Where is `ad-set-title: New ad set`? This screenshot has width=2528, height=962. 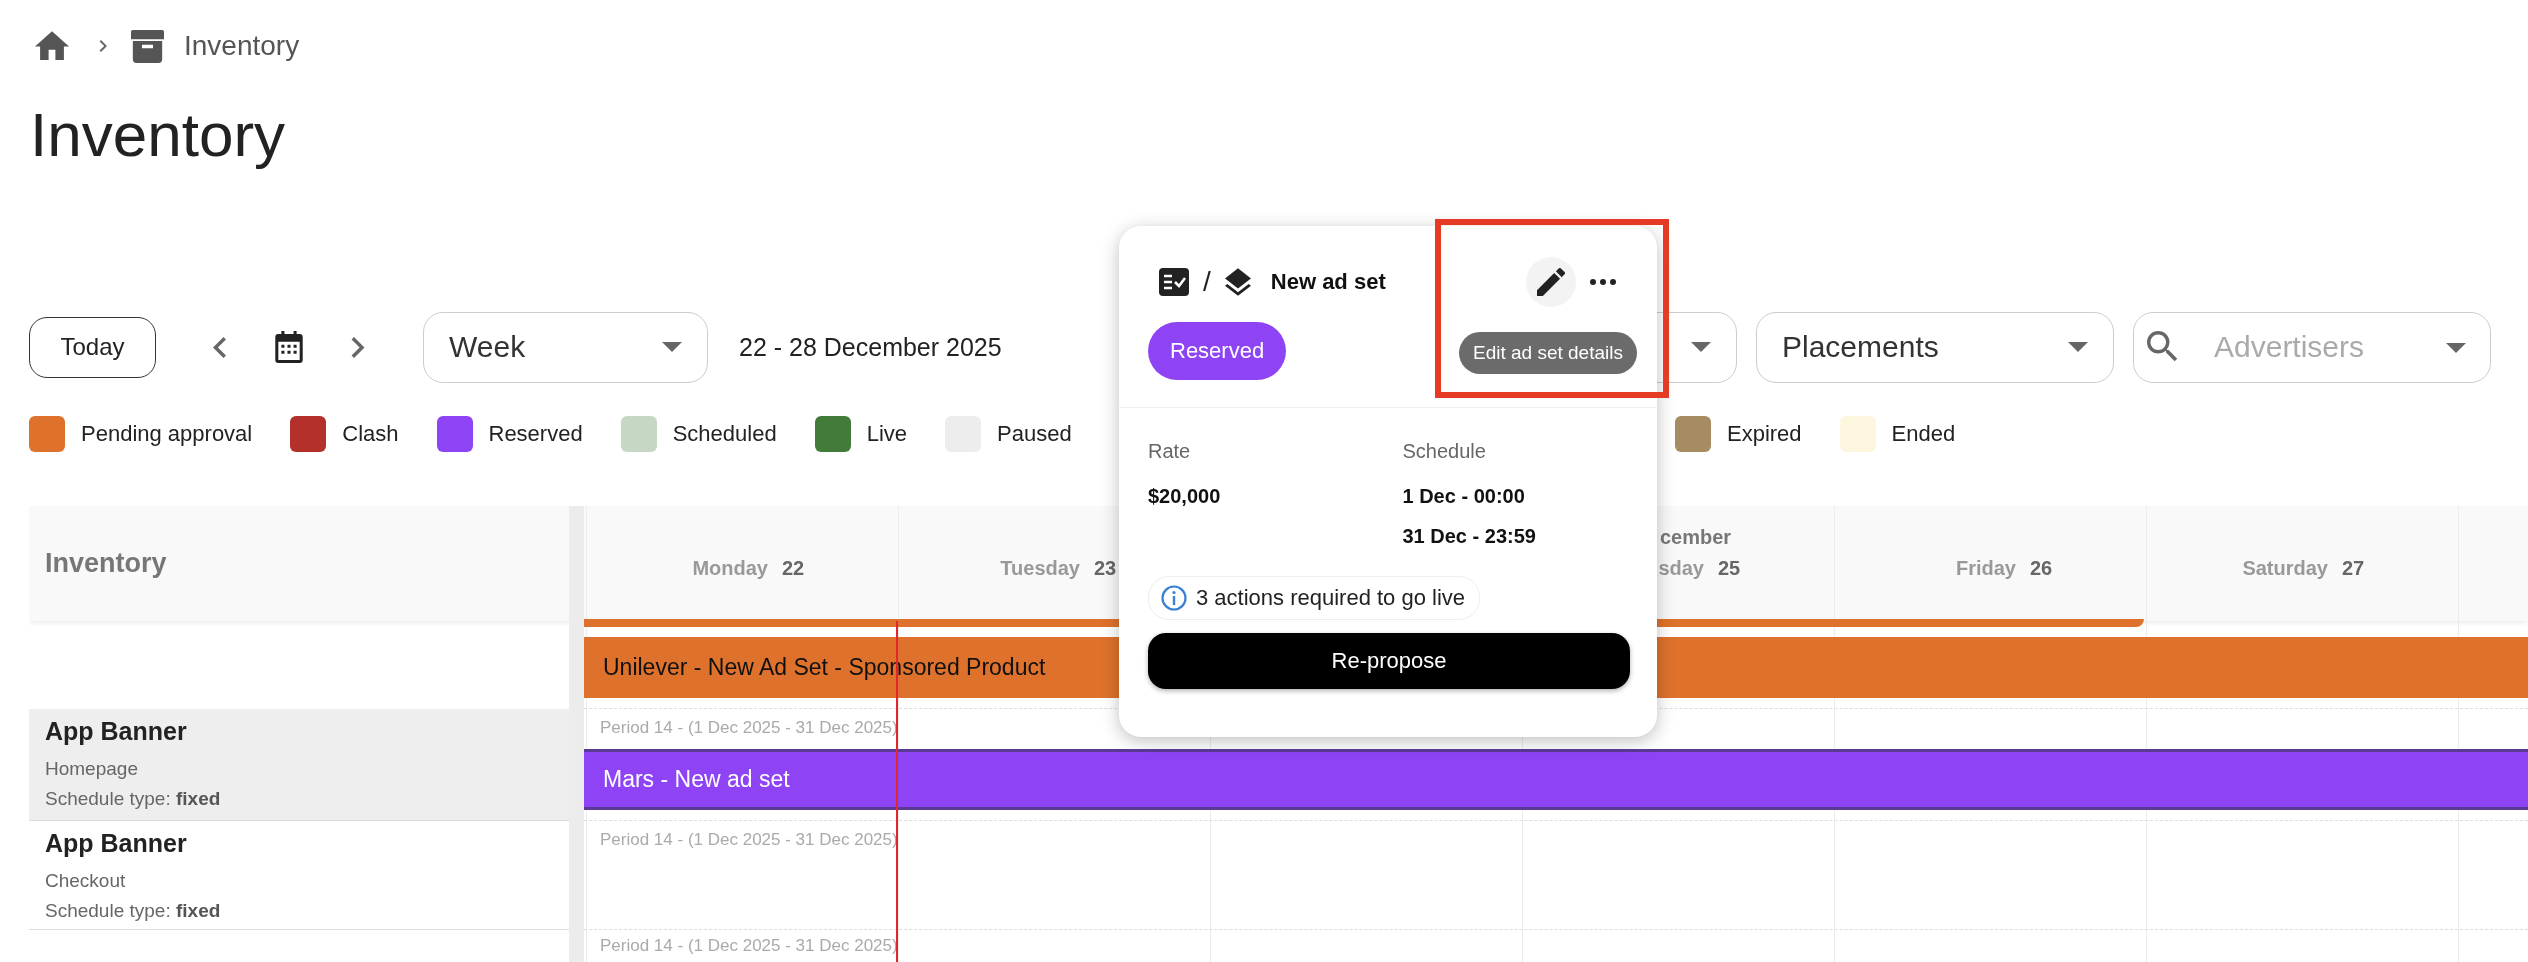 ad-set-title: New ad set is located at coordinates (1328, 282).